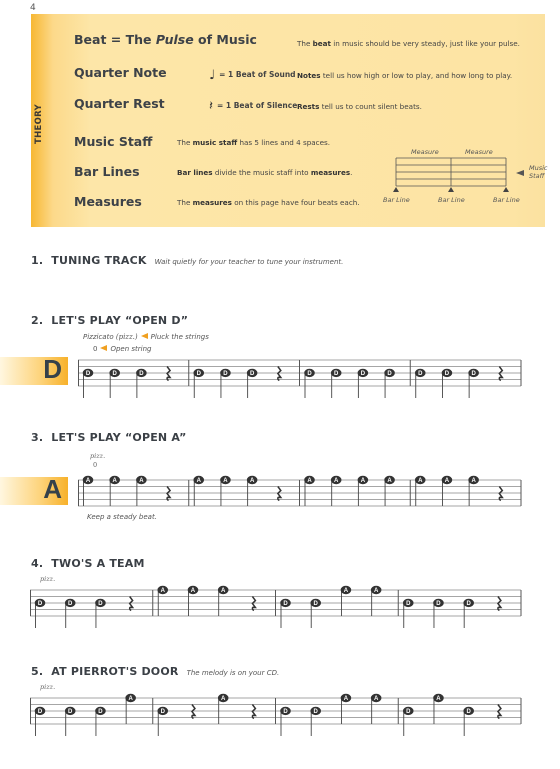 The width and height of the screenshot is (560, 769). Describe the element at coordinates (107, 171) in the screenshot. I see `theory-heading-bar-lines: Bar Lines` at that location.